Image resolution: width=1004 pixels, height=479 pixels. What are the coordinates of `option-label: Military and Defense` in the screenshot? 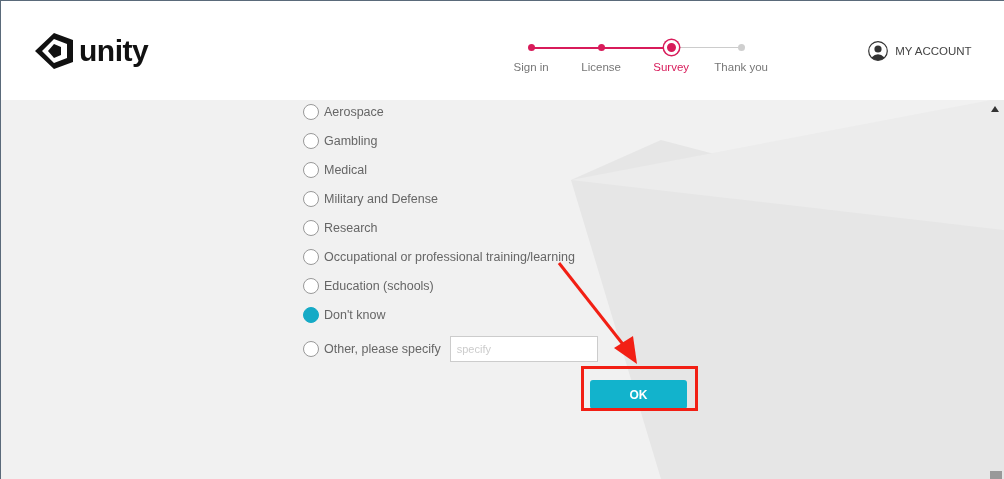 It's located at (381, 198).